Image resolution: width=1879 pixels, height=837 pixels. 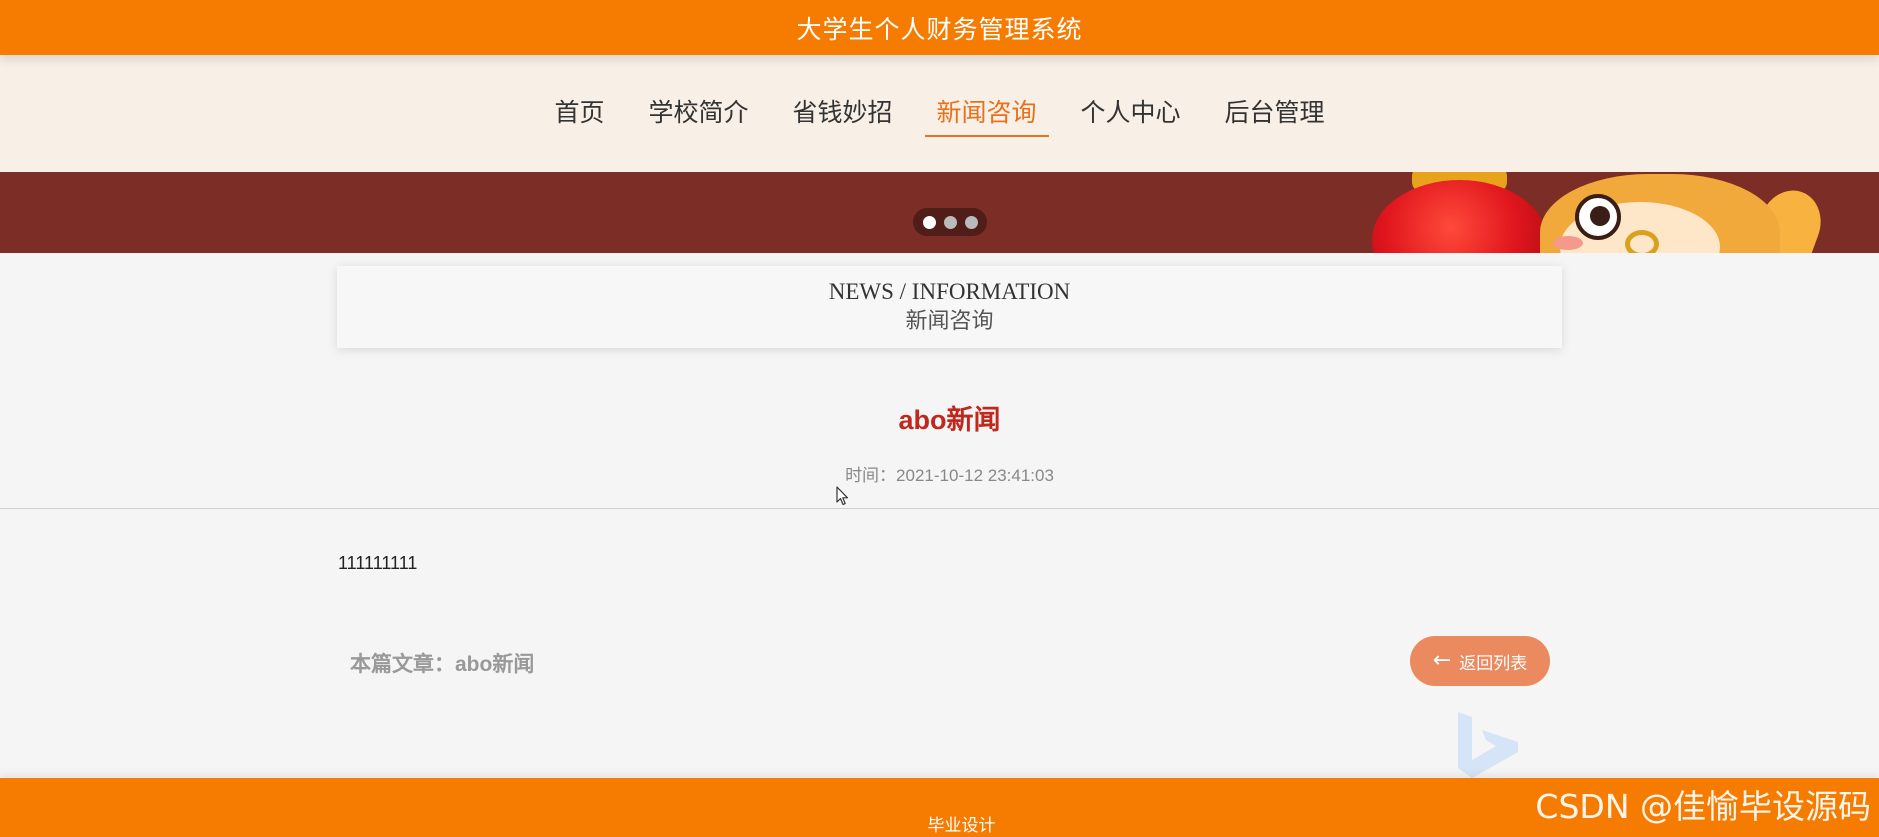 What do you see at coordinates (842, 496) in the screenshot?
I see `mouse-cursor-icon` at bounding box center [842, 496].